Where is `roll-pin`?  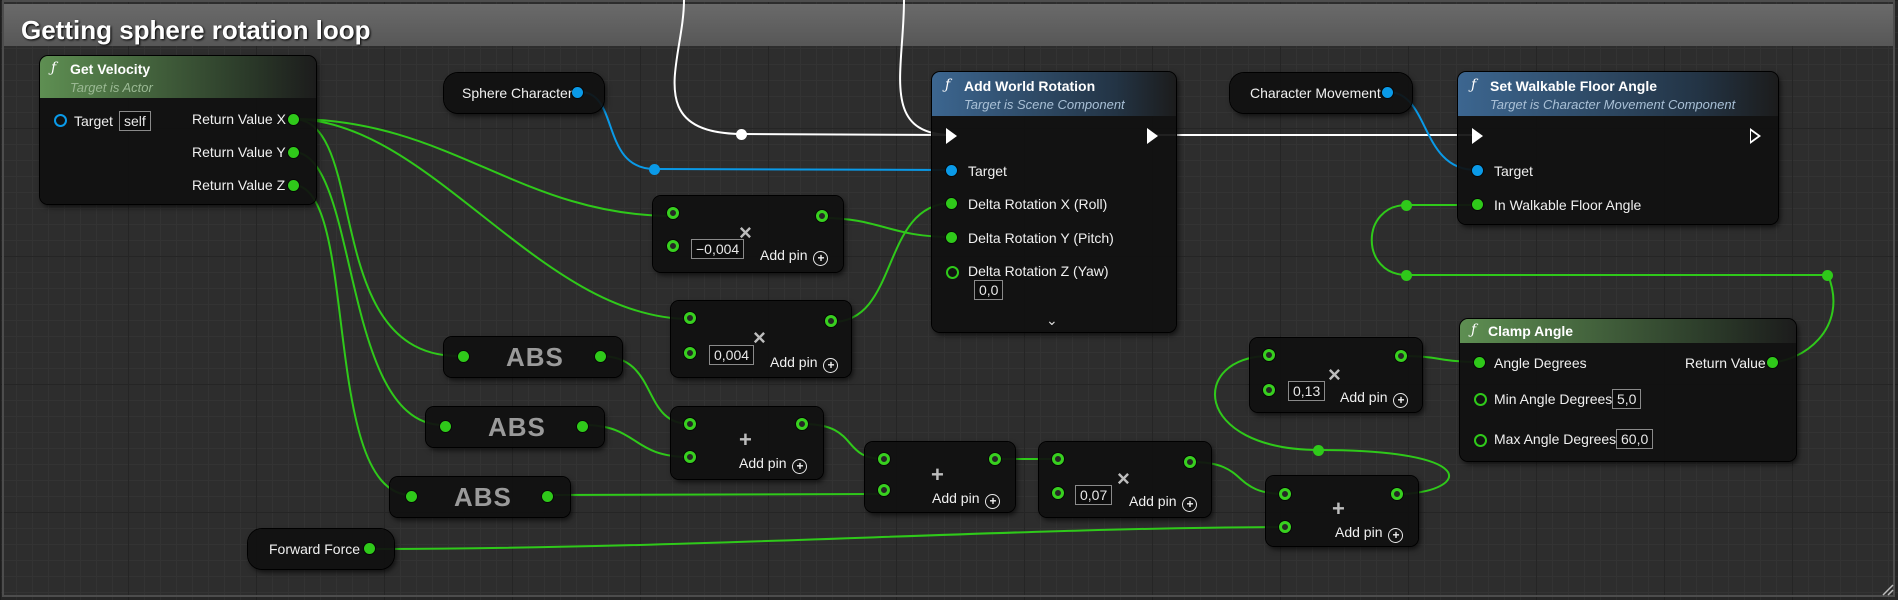 roll-pin is located at coordinates (951, 203).